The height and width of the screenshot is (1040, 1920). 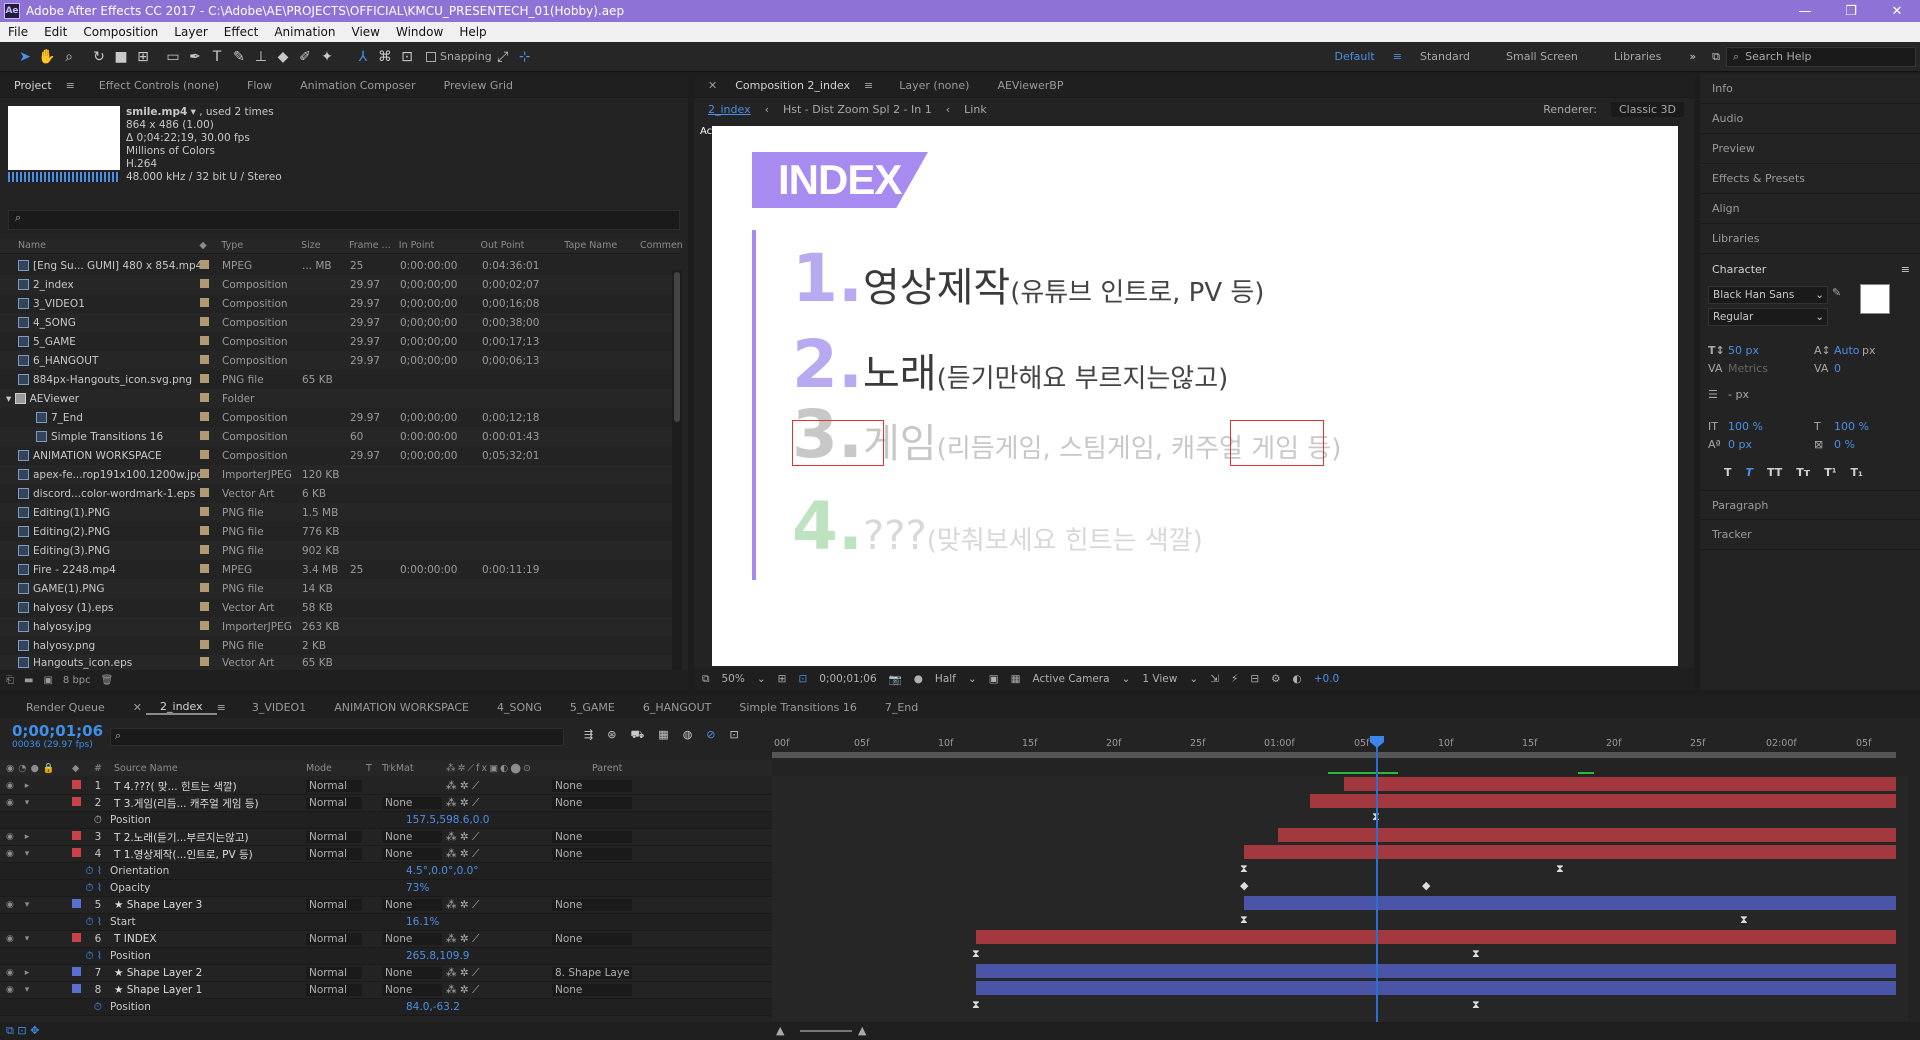 I want to click on tab-preview-grid: Preview Grid, so click(x=478, y=85).